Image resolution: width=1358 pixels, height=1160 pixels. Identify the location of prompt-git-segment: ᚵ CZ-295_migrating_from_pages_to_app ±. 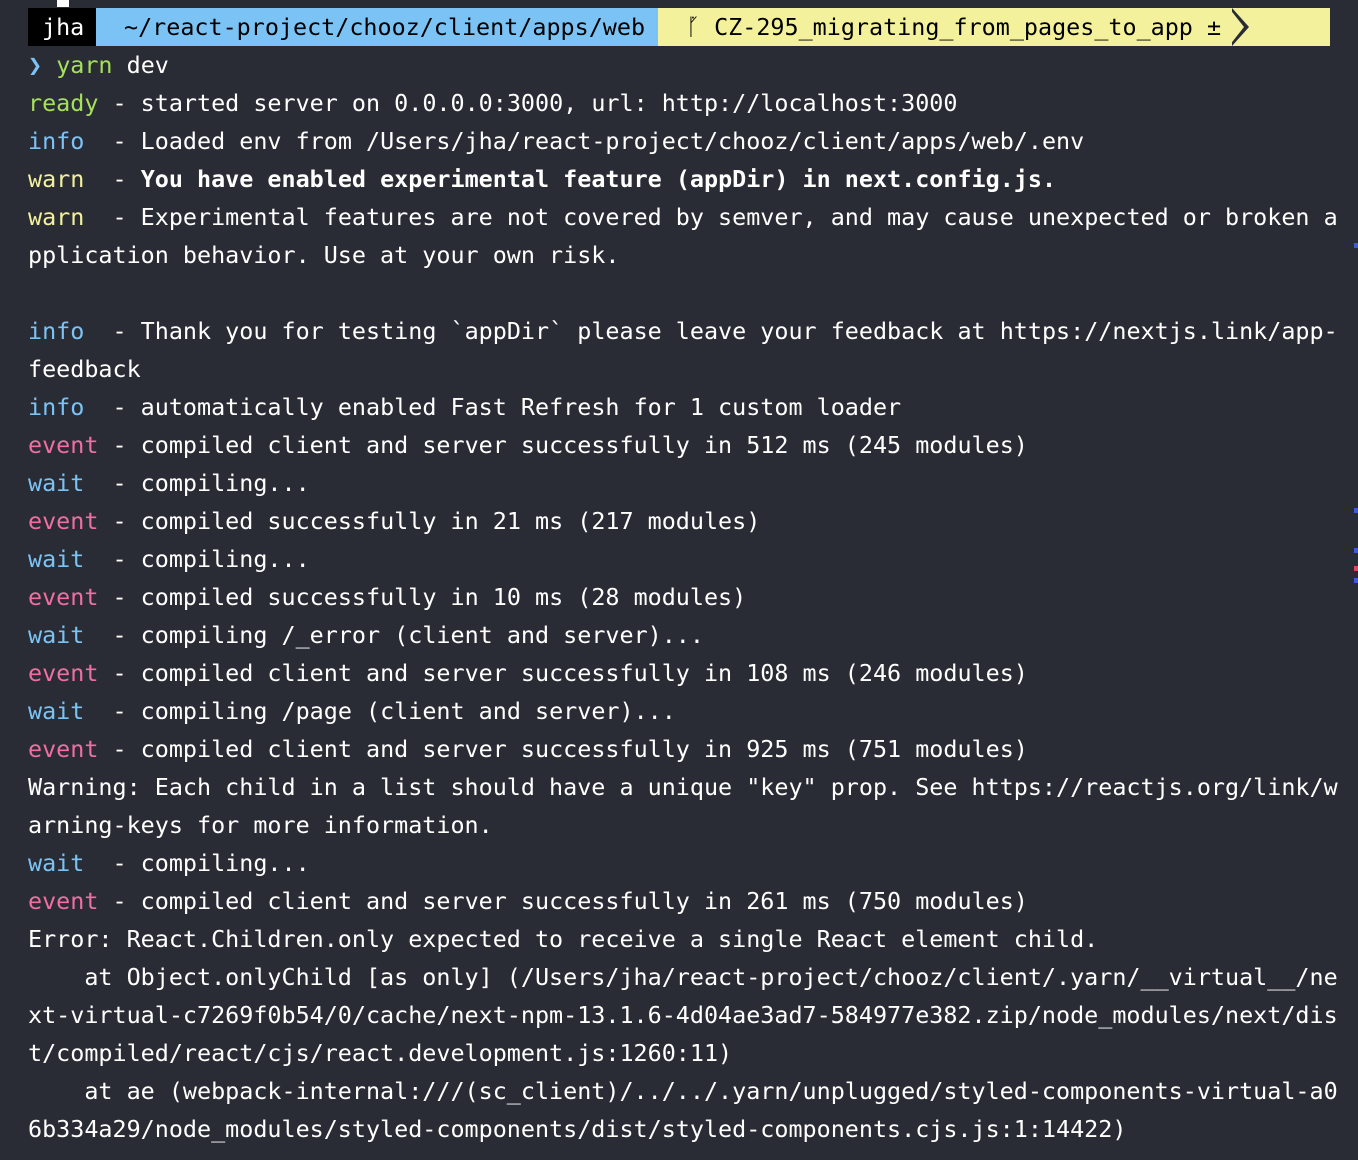
(957, 27).